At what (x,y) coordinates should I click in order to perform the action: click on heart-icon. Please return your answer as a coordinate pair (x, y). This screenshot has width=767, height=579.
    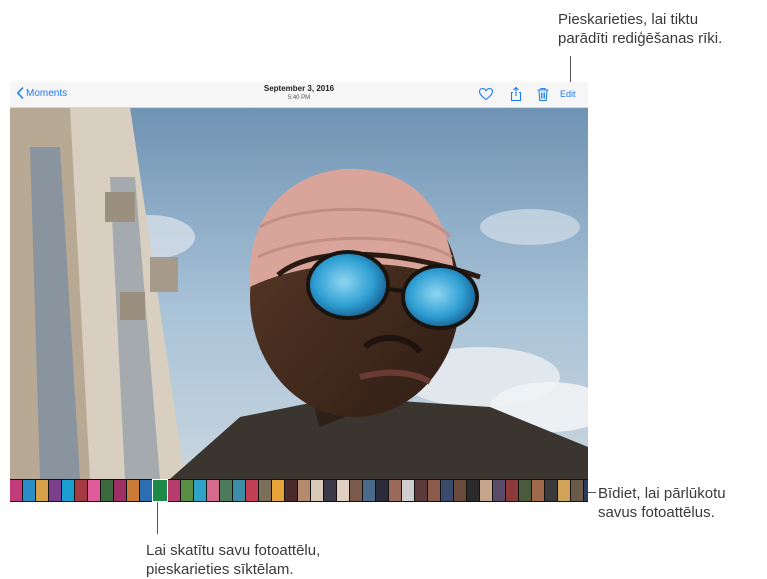
    Looking at the image, I should click on (486, 94).